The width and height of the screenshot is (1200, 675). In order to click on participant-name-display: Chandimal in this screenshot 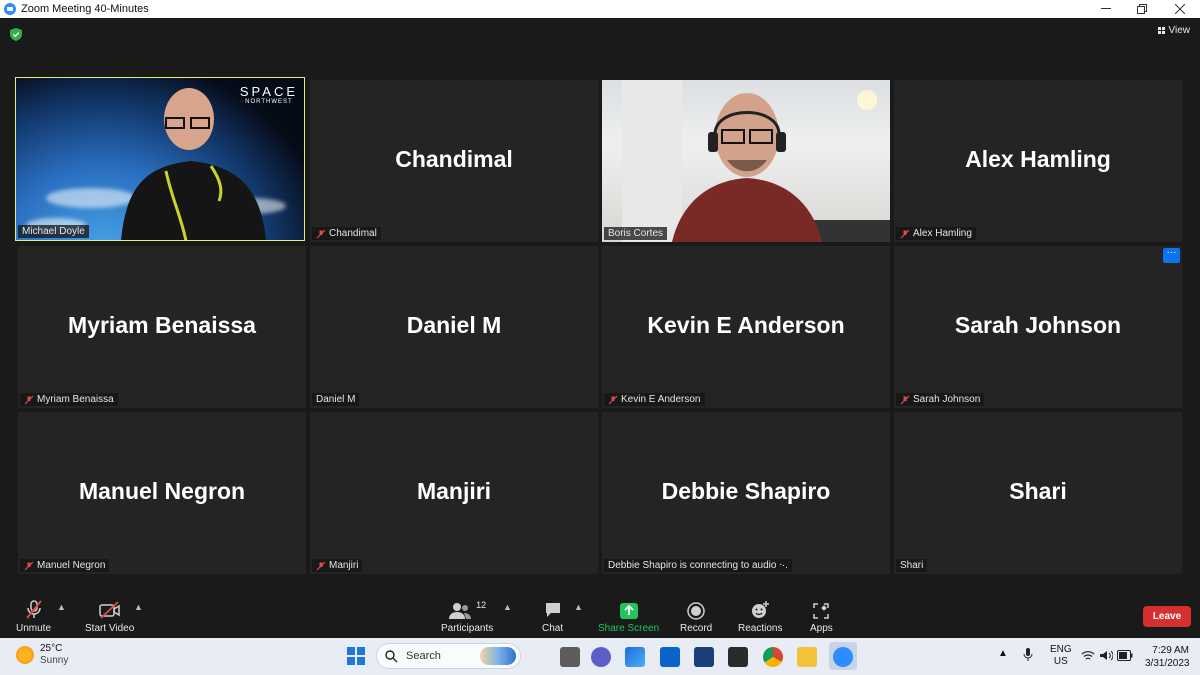, I will do `click(454, 159)`.